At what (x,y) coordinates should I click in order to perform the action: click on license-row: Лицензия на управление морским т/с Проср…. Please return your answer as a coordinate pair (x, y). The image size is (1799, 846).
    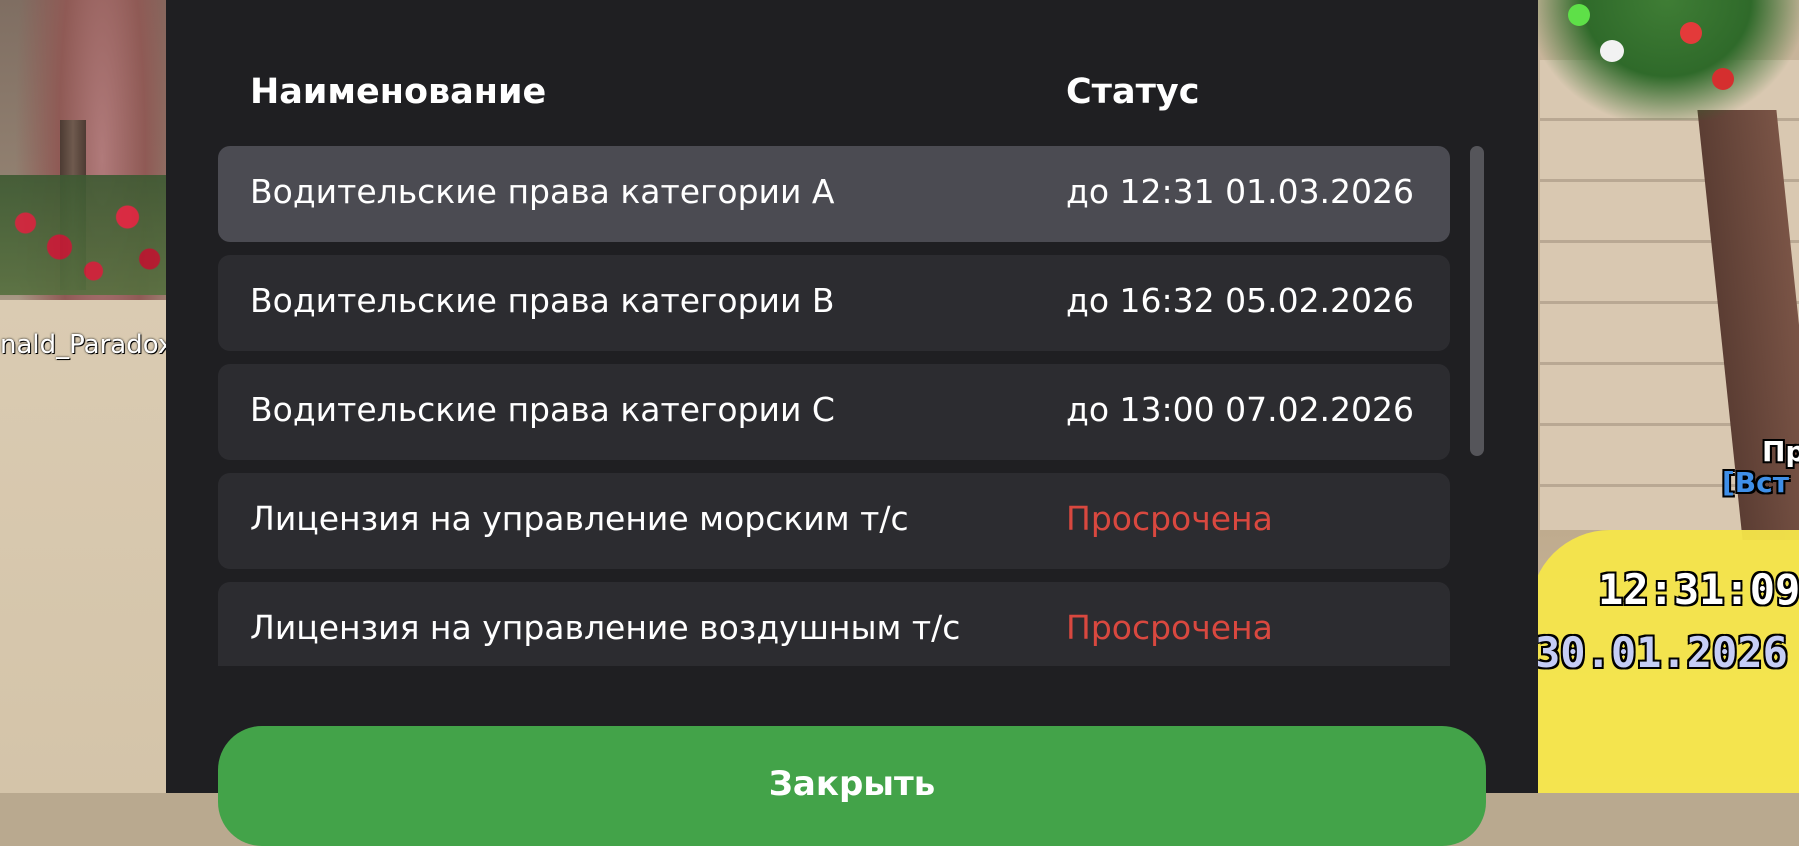
    Looking at the image, I should click on (834, 521).